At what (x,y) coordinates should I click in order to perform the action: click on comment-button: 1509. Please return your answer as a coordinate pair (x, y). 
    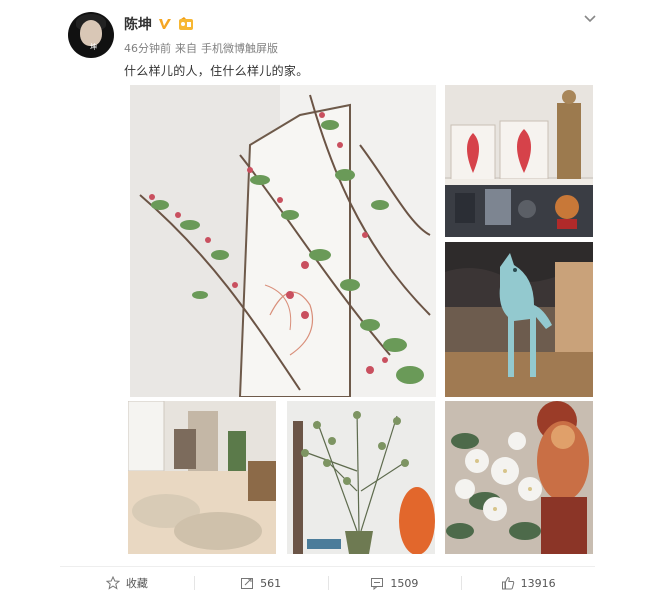
    Looking at the image, I should click on (394, 583).